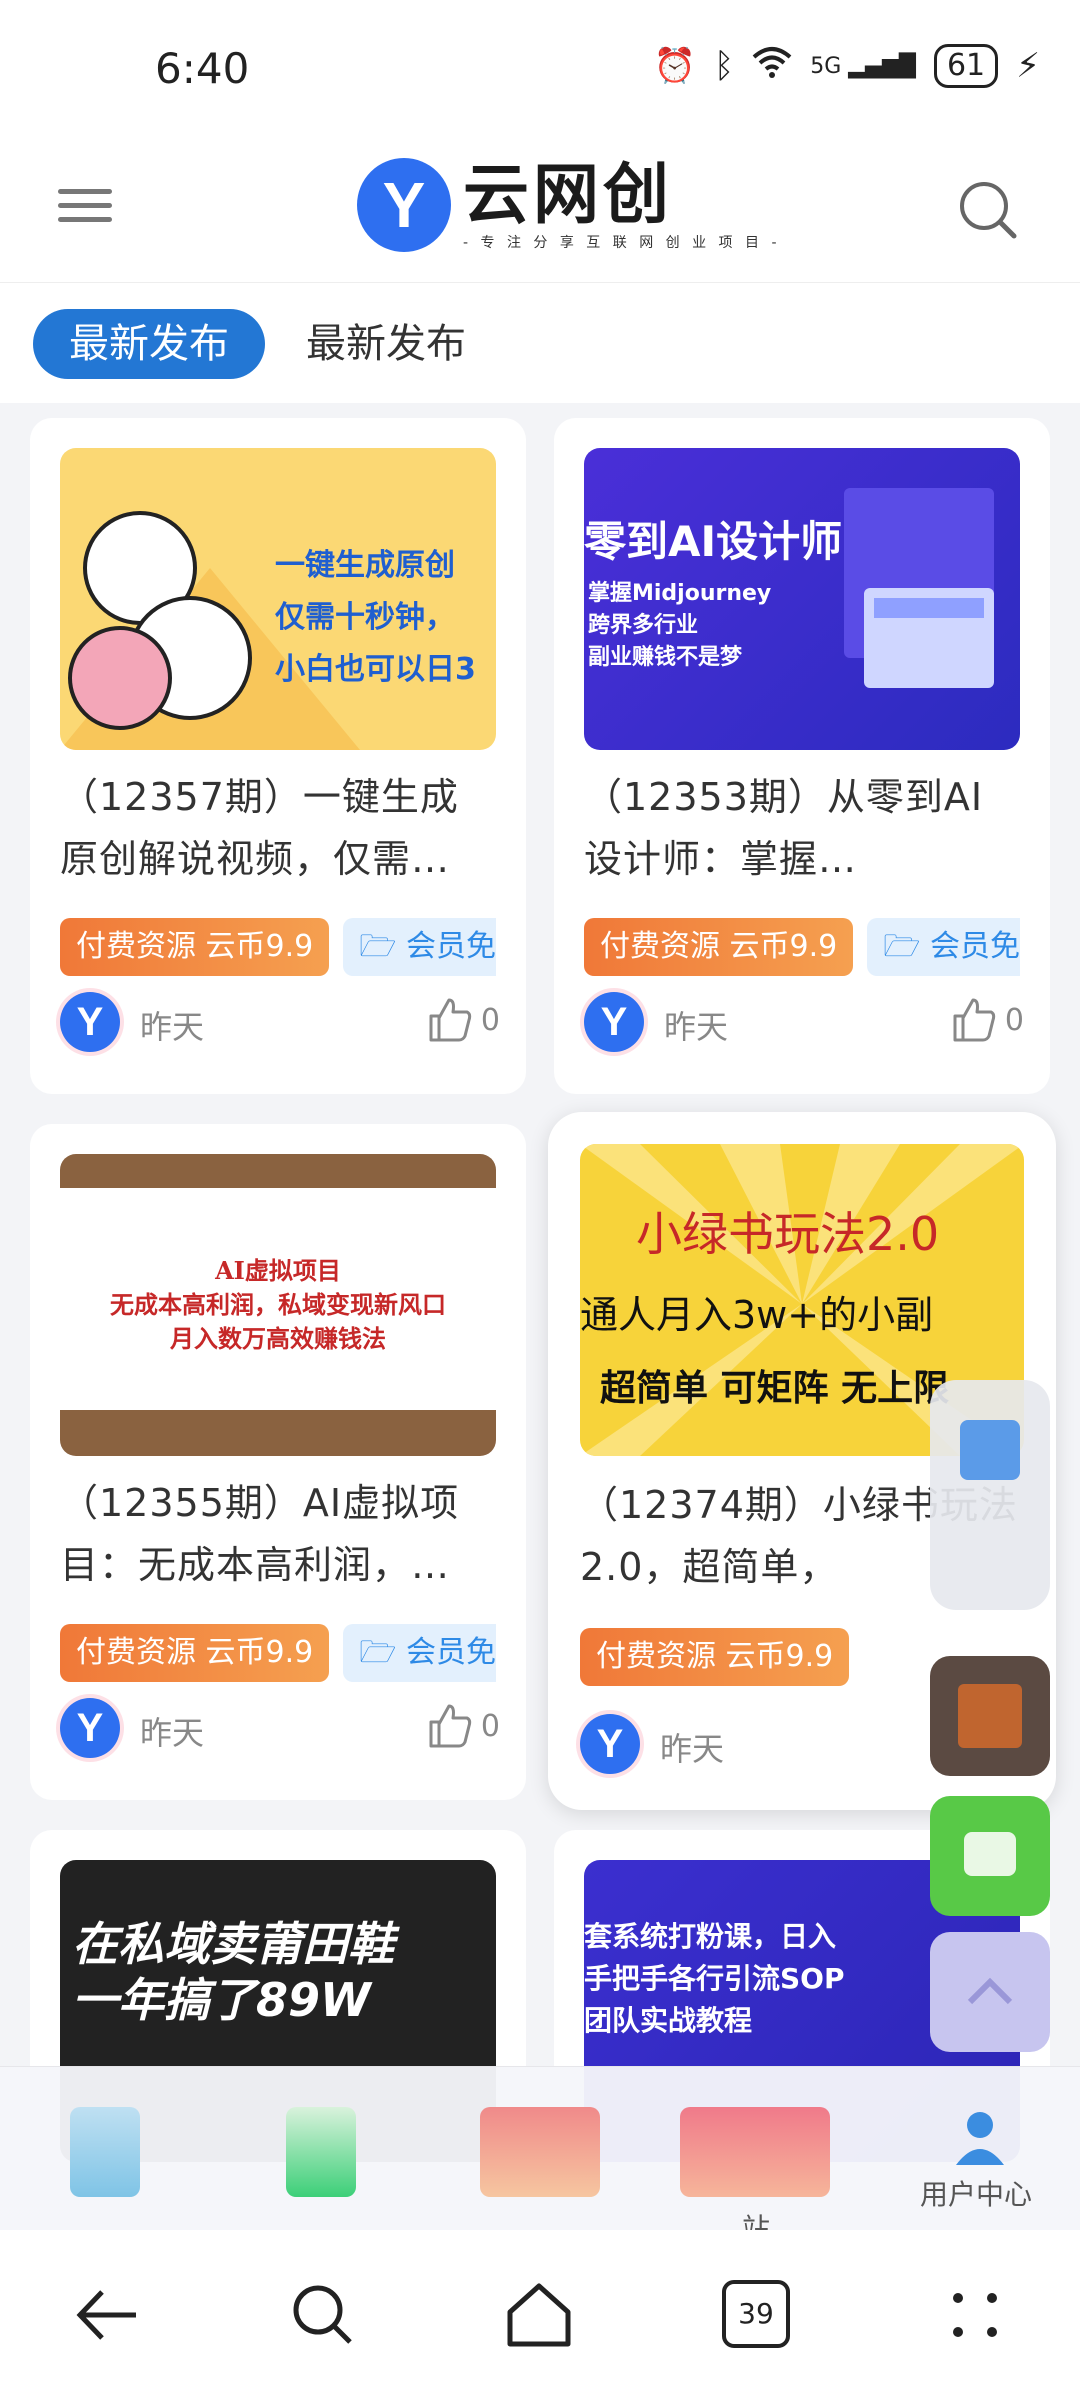  I want to click on browser-search-button, so click(323, 2315).